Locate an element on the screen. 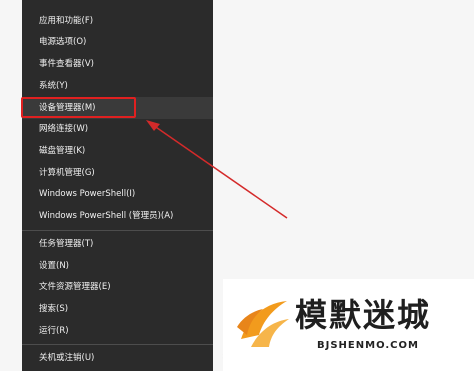 The image size is (474, 371). watermark-logo-icon is located at coordinates (263, 324).